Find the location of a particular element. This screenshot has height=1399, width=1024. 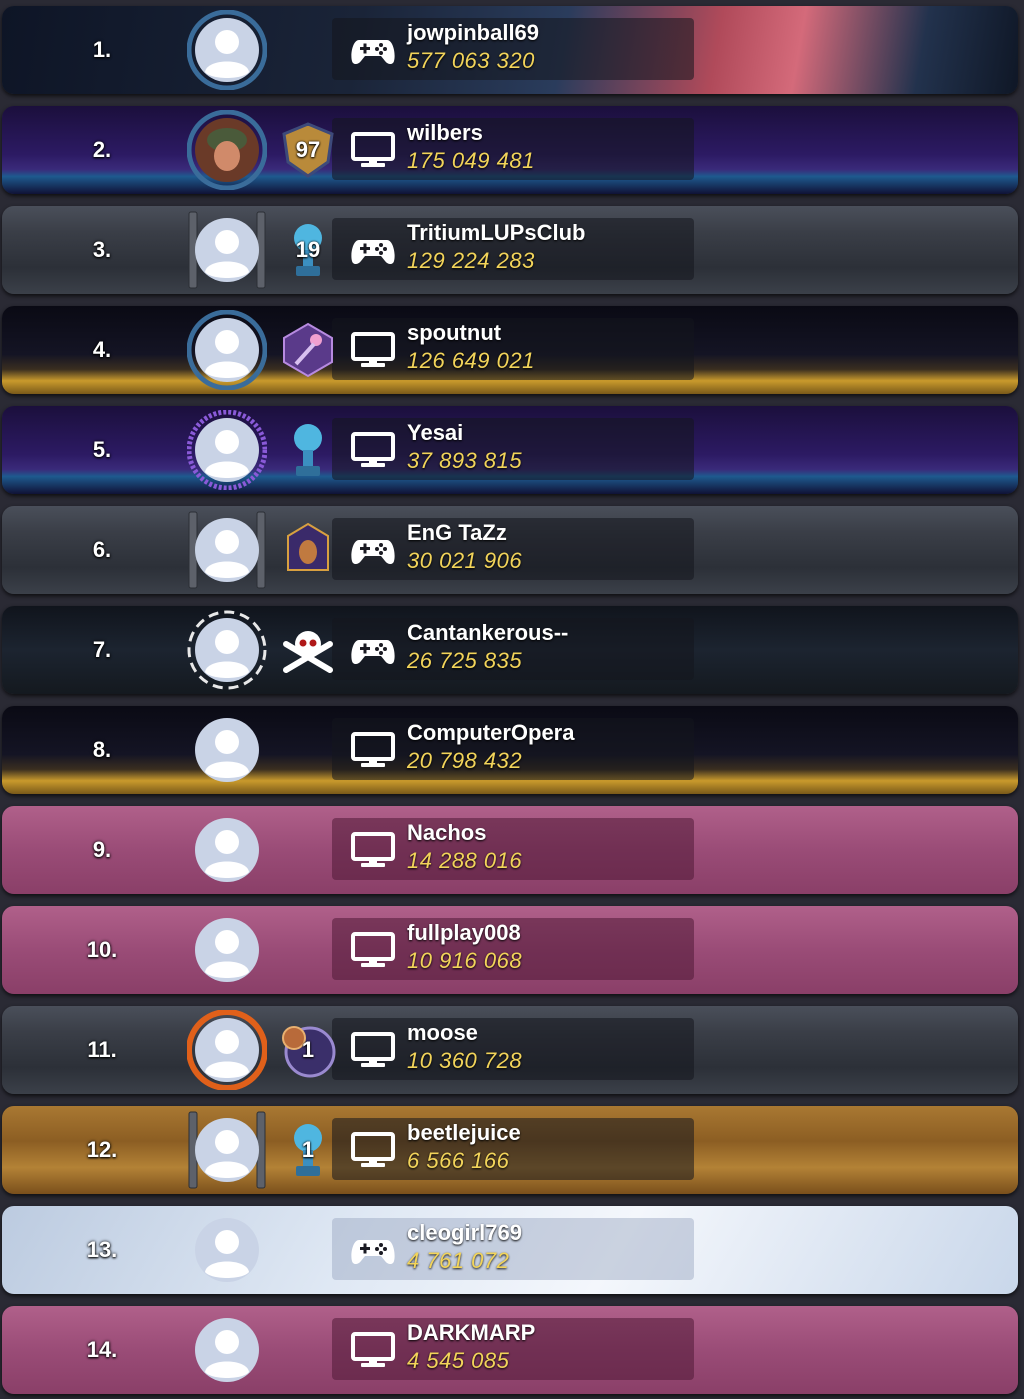

leaderboard-row: 8. ComputerOpera 20 798 432 is located at coordinates (510, 750).